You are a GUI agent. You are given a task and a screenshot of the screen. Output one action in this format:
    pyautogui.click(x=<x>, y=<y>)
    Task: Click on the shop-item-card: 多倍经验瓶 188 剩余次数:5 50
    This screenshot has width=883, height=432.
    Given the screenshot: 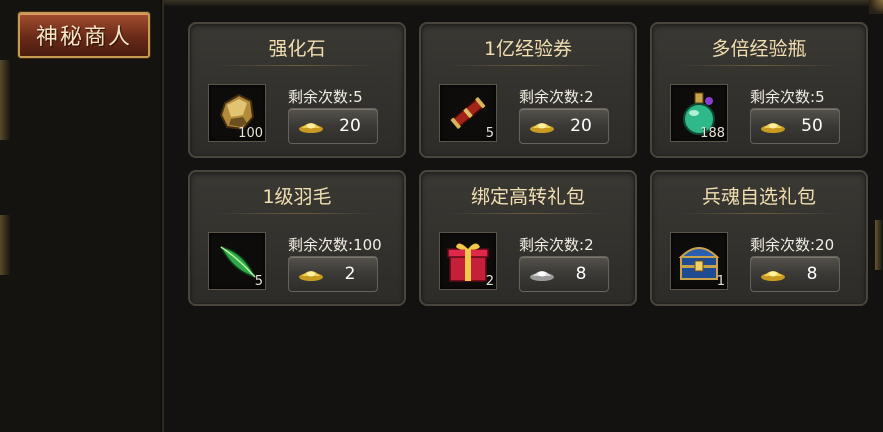 What is the action you would take?
    pyautogui.click(x=759, y=90)
    